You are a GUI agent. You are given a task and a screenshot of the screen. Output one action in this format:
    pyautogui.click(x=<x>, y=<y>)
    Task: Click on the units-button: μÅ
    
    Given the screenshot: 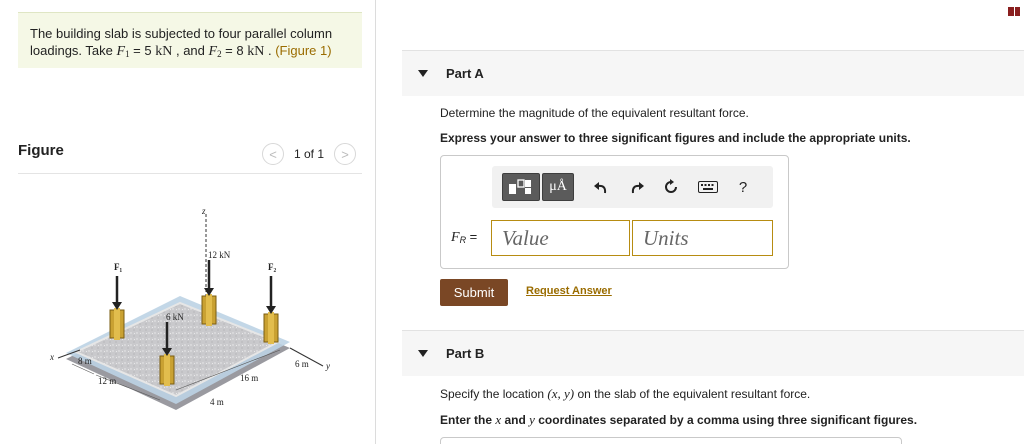 What is the action you would take?
    pyautogui.click(x=558, y=187)
    